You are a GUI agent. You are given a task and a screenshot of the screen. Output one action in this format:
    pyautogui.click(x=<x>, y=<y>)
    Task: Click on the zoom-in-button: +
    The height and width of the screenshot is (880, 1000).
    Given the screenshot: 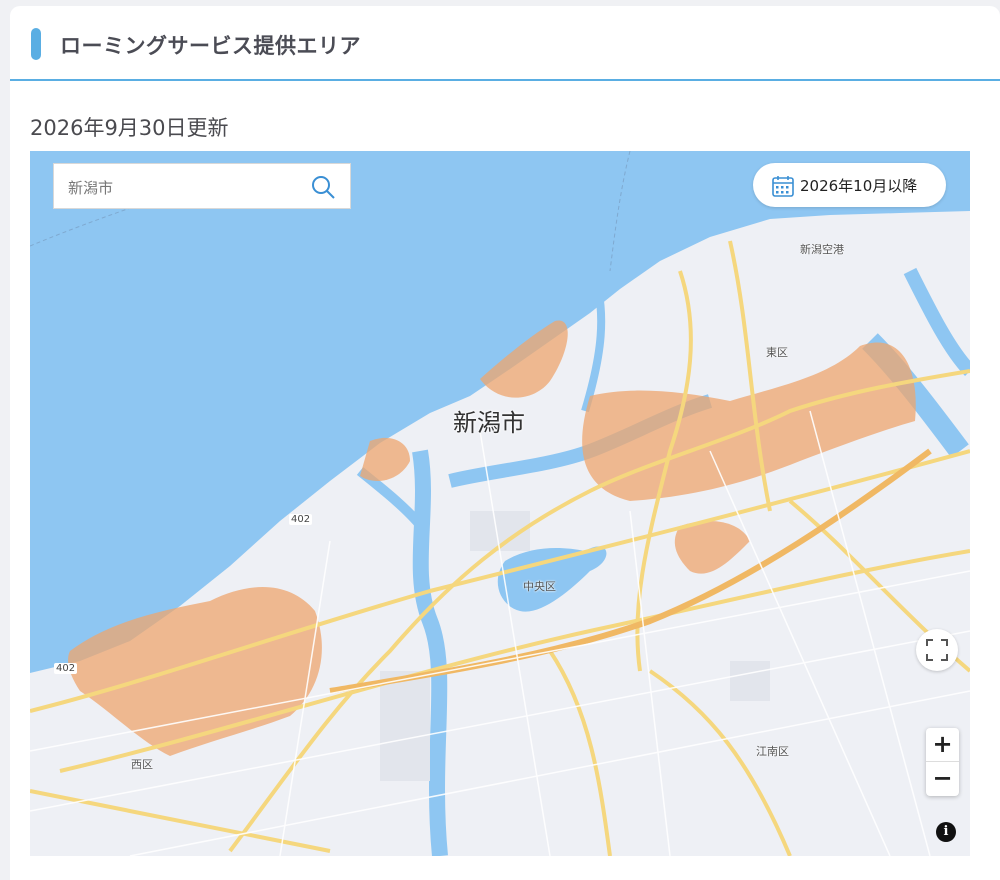 What is the action you would take?
    pyautogui.click(x=942, y=745)
    